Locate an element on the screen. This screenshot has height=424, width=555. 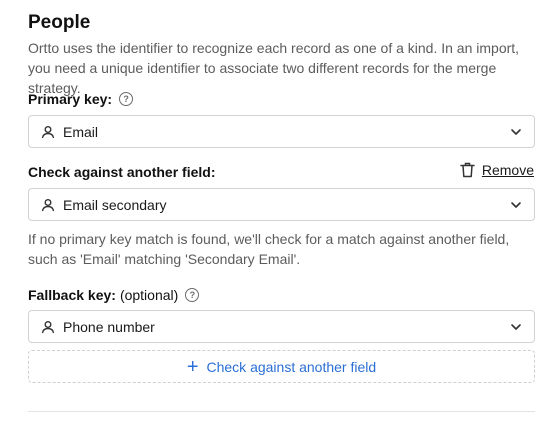
fallback-key-label-row: Fallback key: (optional) ? is located at coordinates (114, 295).